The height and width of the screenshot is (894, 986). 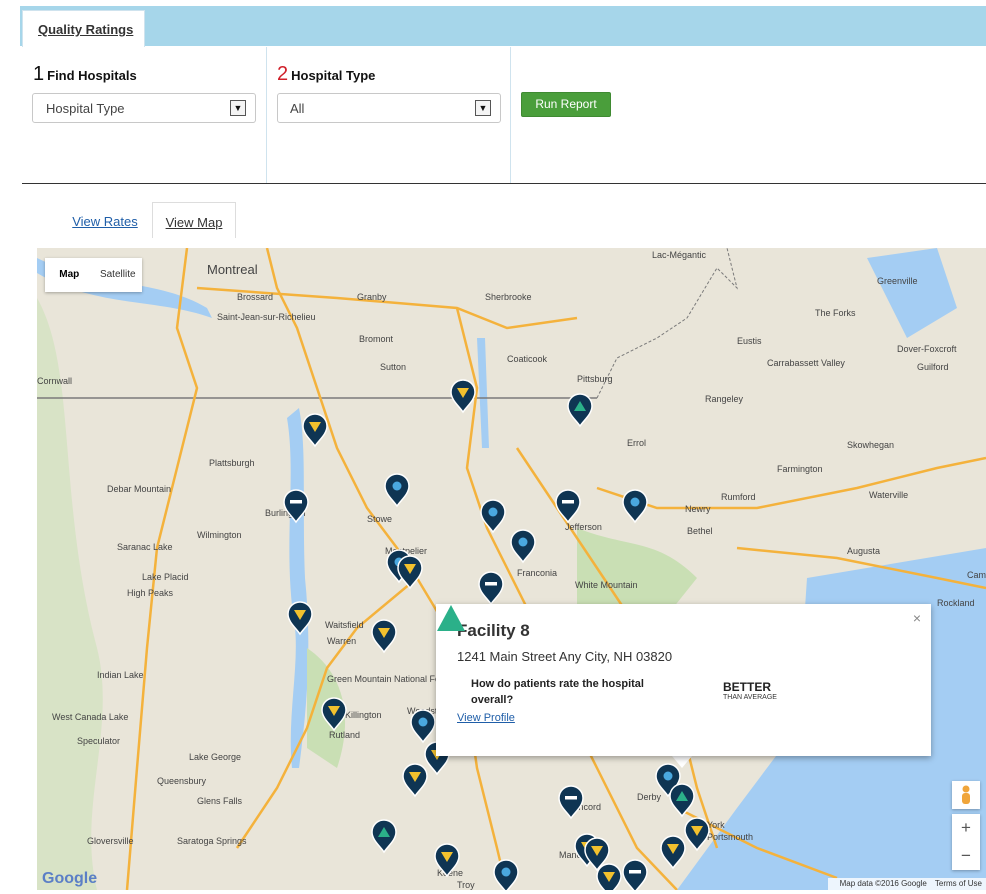 I want to click on map-place-label: Eustis, so click(x=749, y=341).